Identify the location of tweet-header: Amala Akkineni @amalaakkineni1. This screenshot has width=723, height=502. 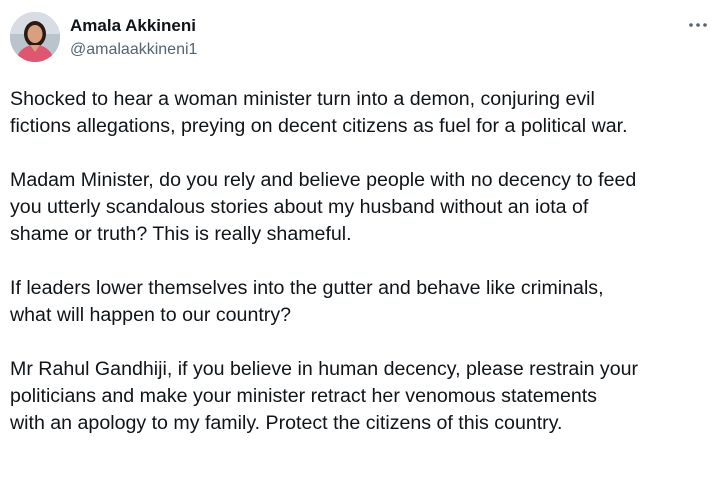
(361, 38).